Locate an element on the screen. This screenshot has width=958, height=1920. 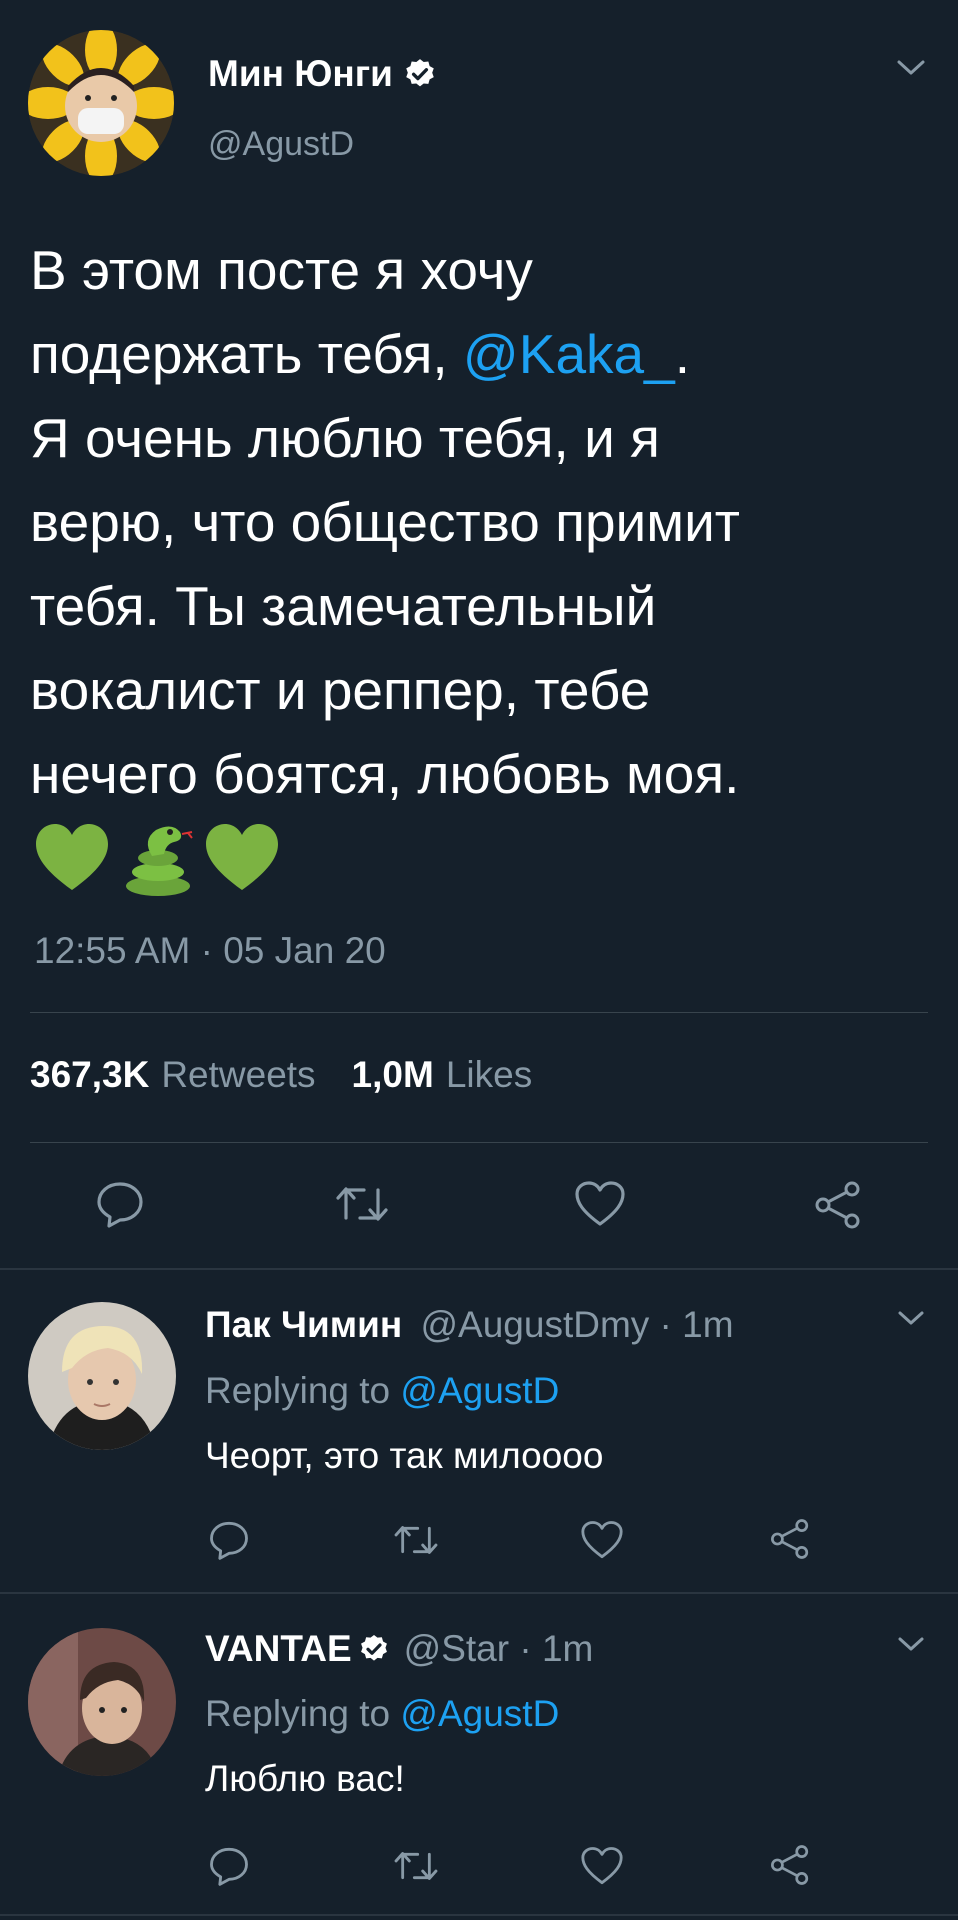
snake-icon is located at coordinates (159, 861).